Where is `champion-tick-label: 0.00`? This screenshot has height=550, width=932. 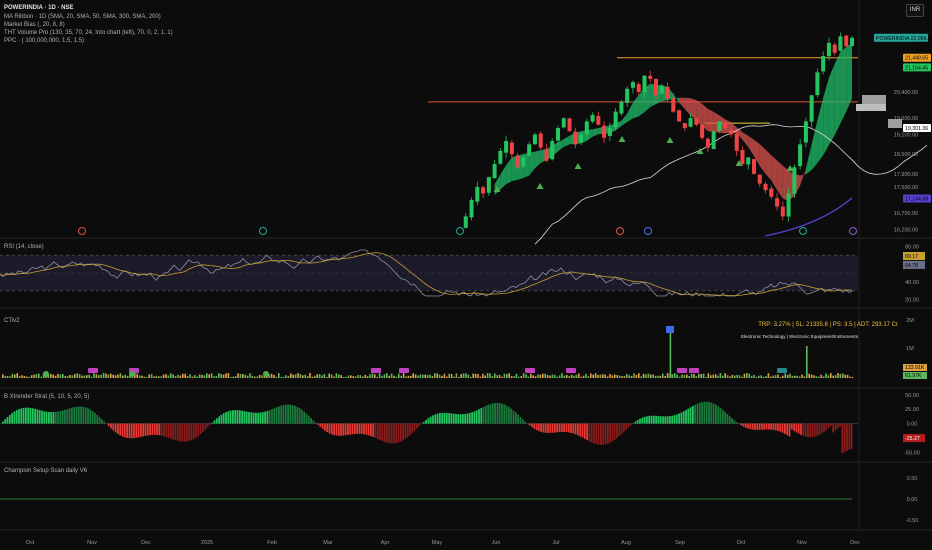 champion-tick-label: 0.00 is located at coordinates (912, 500).